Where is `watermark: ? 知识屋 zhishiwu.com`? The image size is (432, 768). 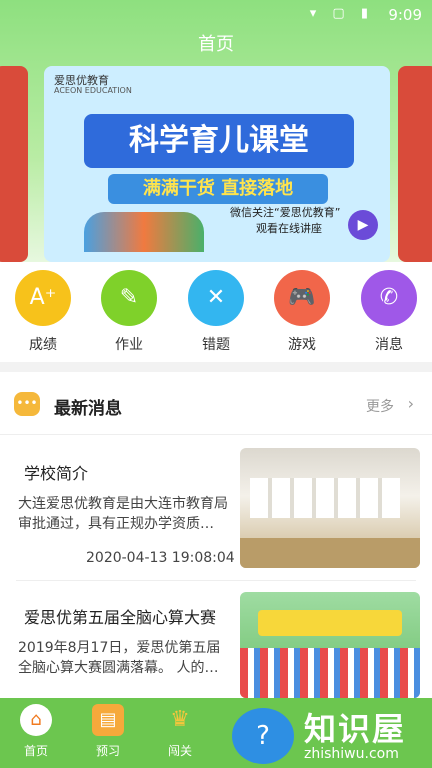 watermark: ? 知识屋 zhishiwu.com is located at coordinates (332, 734).